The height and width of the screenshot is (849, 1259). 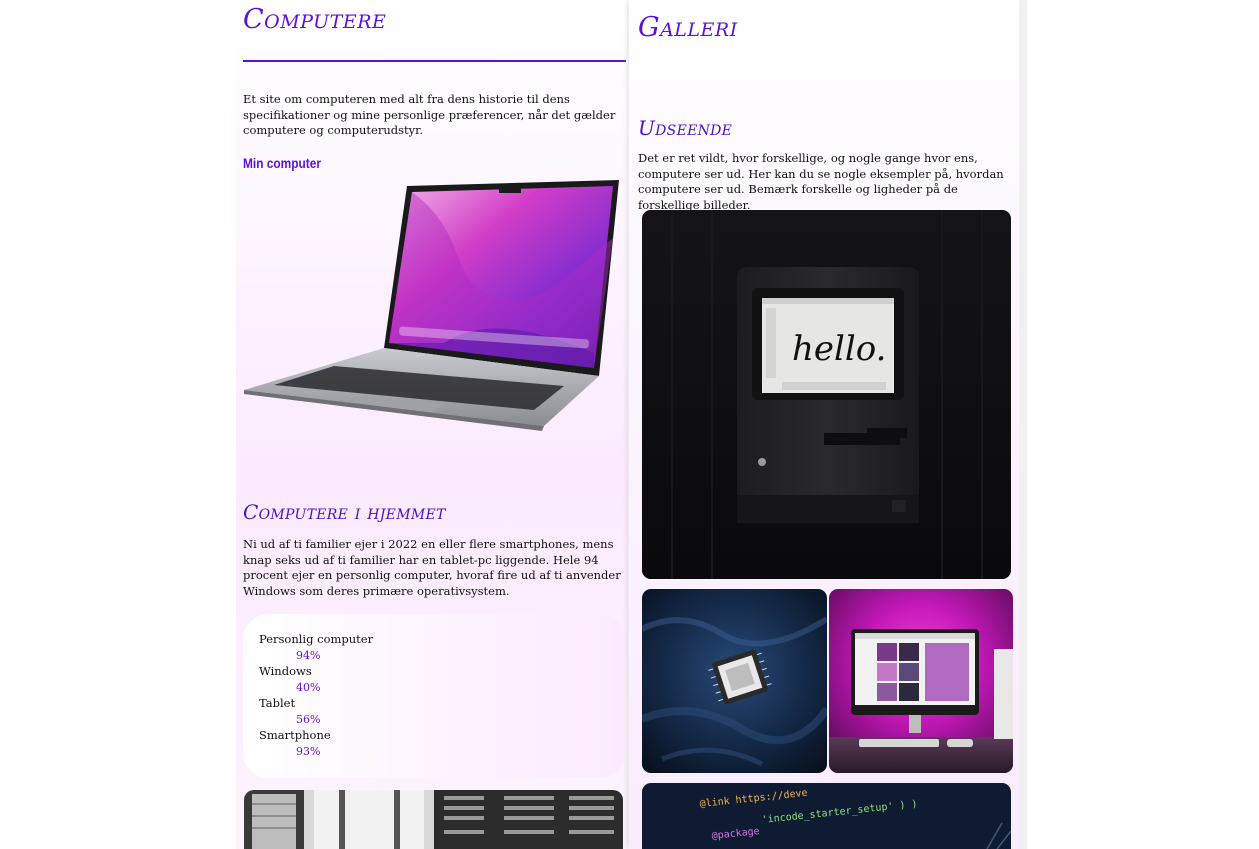 I want to click on macintosh-photo: hello., so click(x=826, y=394).